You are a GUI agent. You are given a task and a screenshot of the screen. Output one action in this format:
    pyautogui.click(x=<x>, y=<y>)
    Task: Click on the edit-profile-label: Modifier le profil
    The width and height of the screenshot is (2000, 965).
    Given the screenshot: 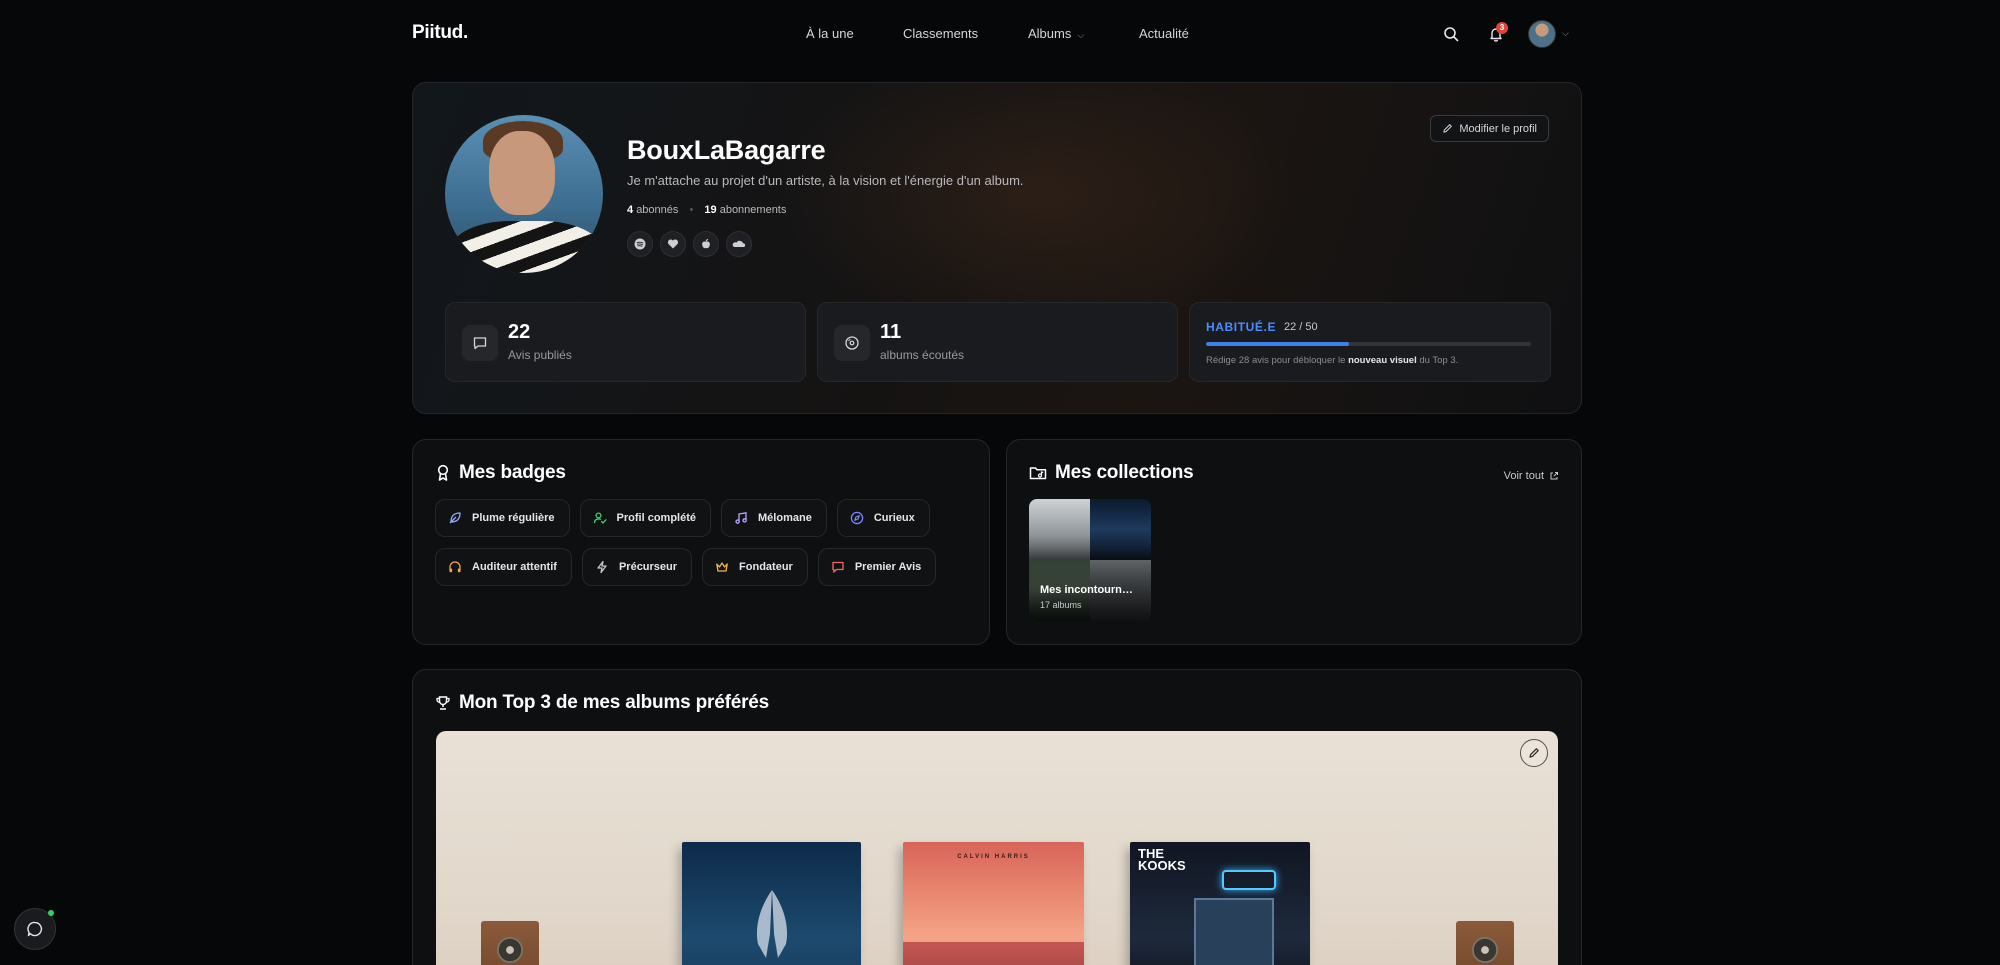 What is the action you would take?
    pyautogui.click(x=1498, y=128)
    